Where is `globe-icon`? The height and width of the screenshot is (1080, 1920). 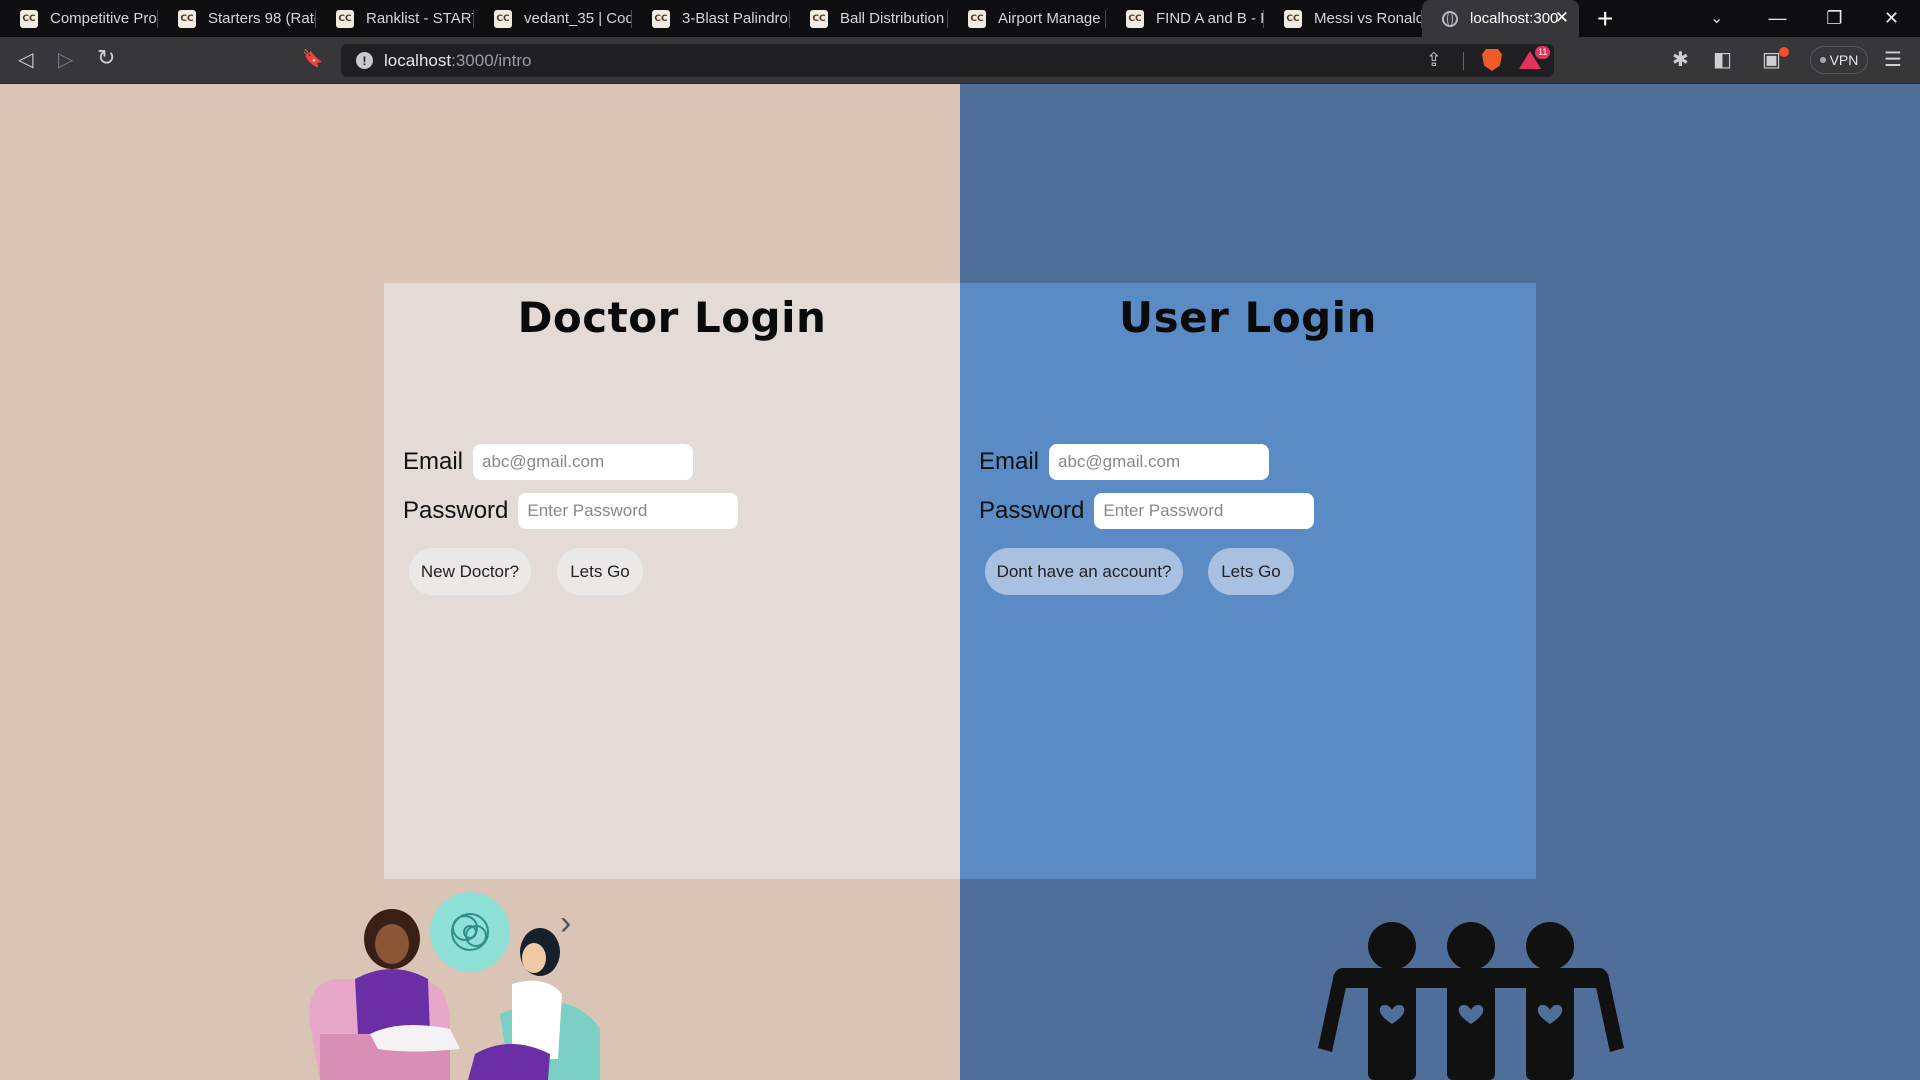 globe-icon is located at coordinates (1450, 18).